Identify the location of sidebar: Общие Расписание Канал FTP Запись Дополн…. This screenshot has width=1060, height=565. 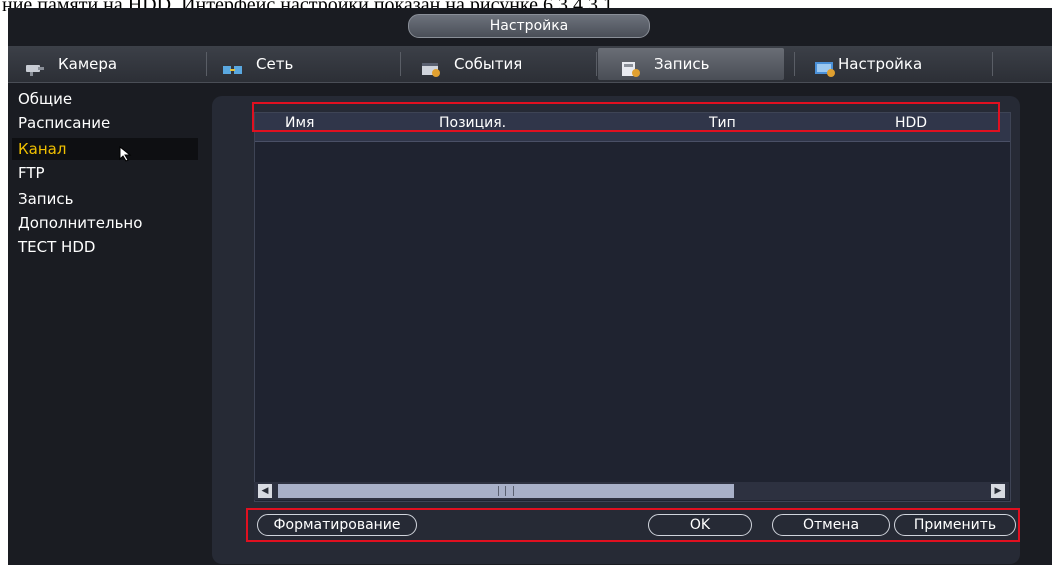
(108, 188).